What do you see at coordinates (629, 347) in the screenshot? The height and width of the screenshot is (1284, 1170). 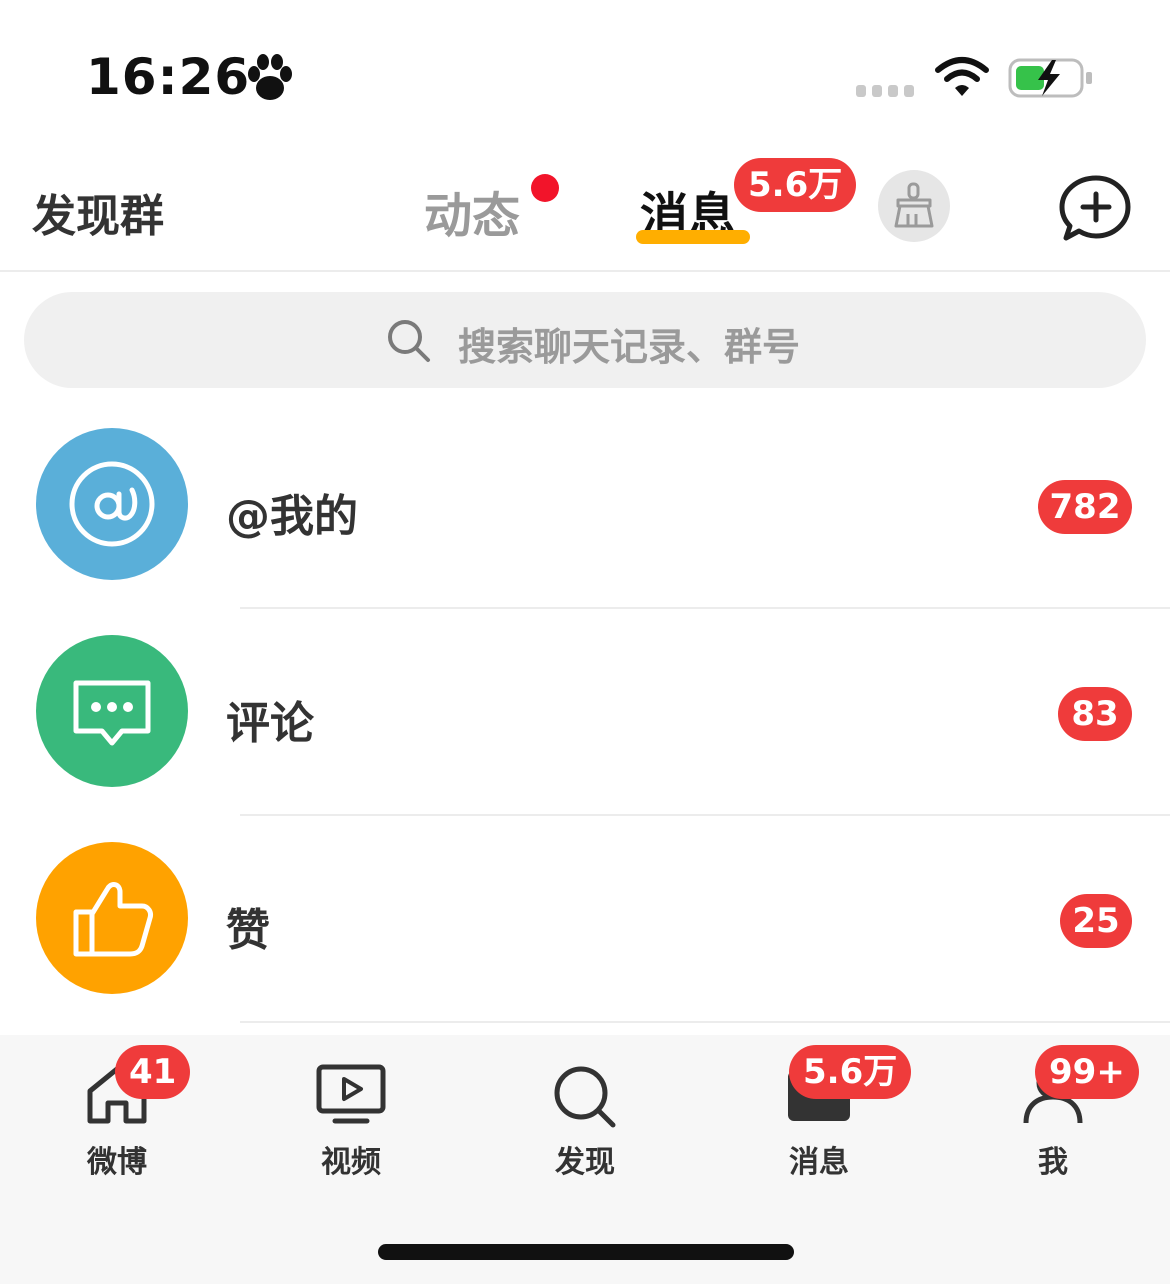 I see `search-placeholder: 搜索聊天记录、群号` at bounding box center [629, 347].